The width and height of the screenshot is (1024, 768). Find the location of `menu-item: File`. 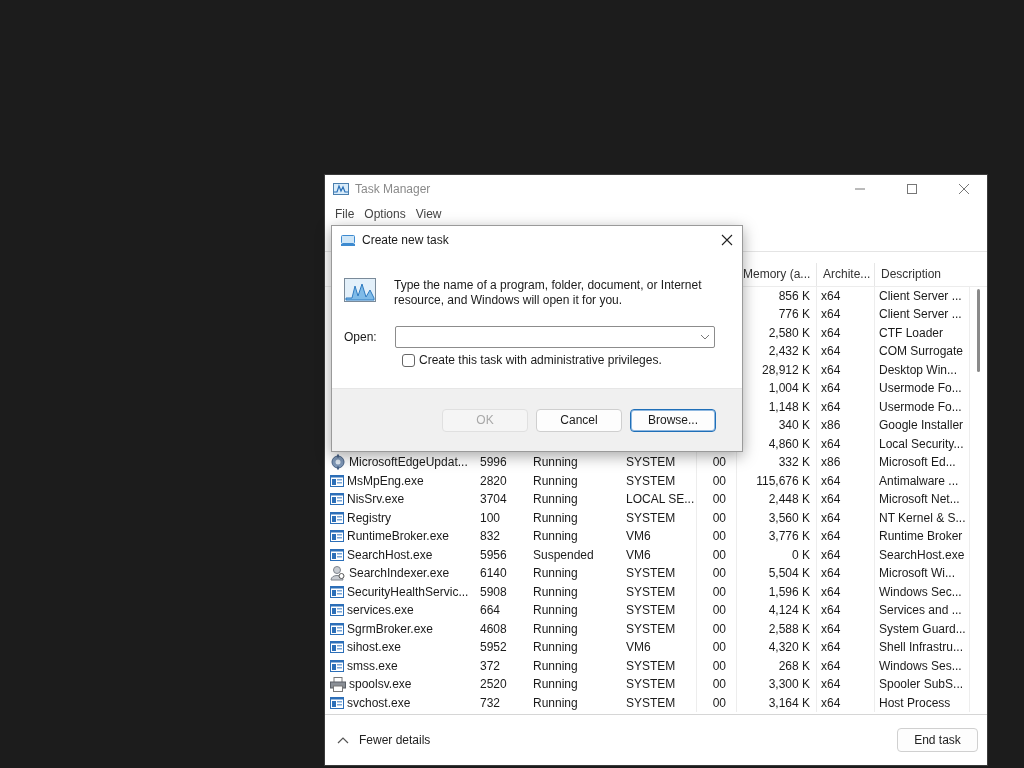

menu-item: File is located at coordinates (345, 213).